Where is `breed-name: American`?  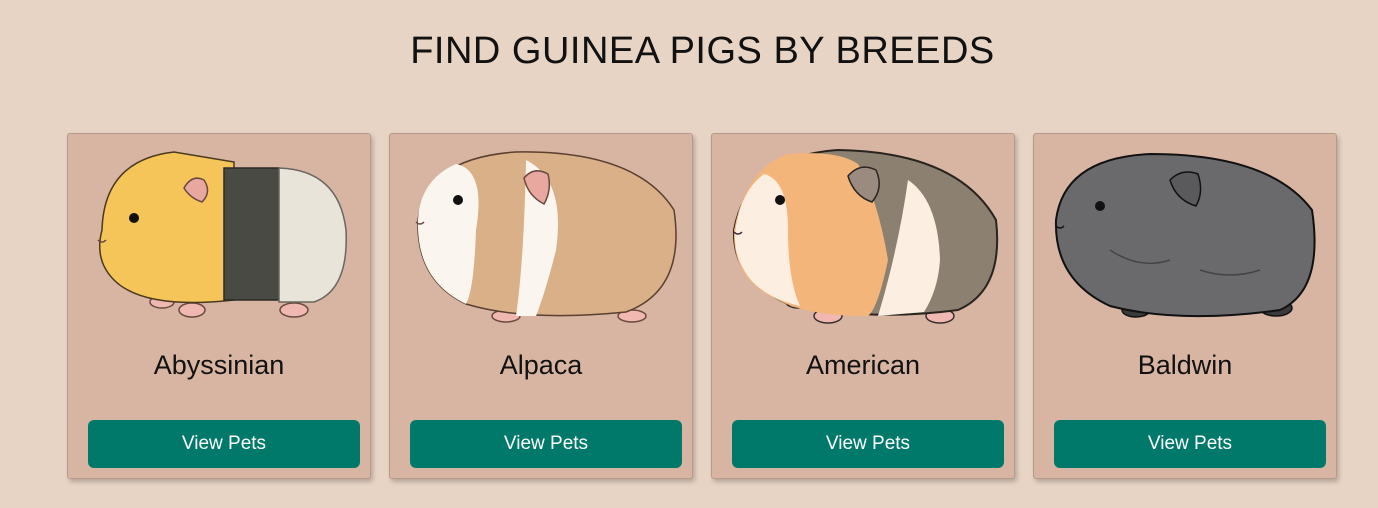 breed-name: American is located at coordinates (863, 365).